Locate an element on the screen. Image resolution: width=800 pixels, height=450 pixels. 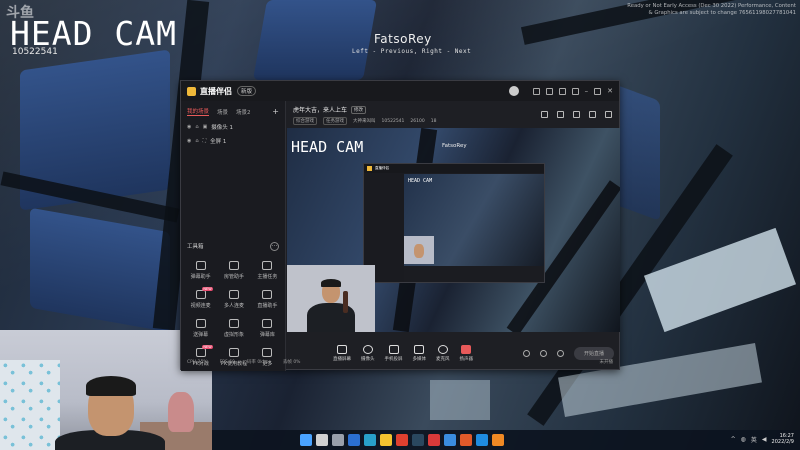
language-icon: 英 is located at coordinates (754, 439).